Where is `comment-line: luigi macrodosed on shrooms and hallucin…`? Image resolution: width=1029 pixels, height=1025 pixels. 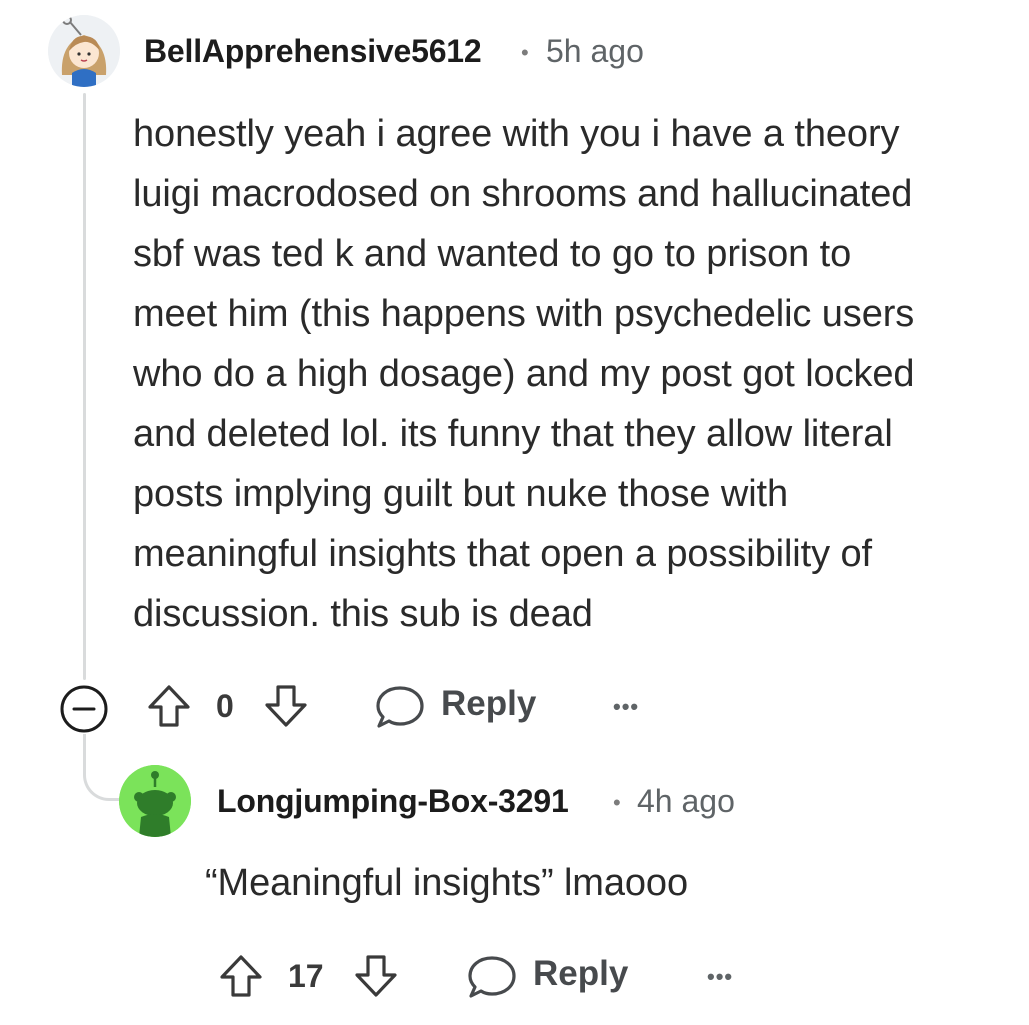
comment-line: luigi macrodosed on shrooms and hallucin… is located at coordinates (523, 194).